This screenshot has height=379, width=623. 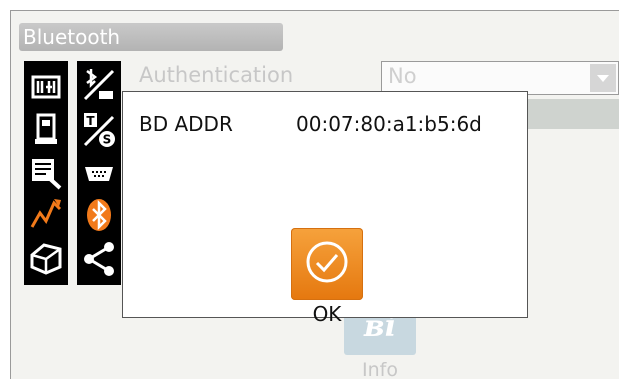 I want to click on bd-addr-label: BD ADDR, so click(x=186, y=124).